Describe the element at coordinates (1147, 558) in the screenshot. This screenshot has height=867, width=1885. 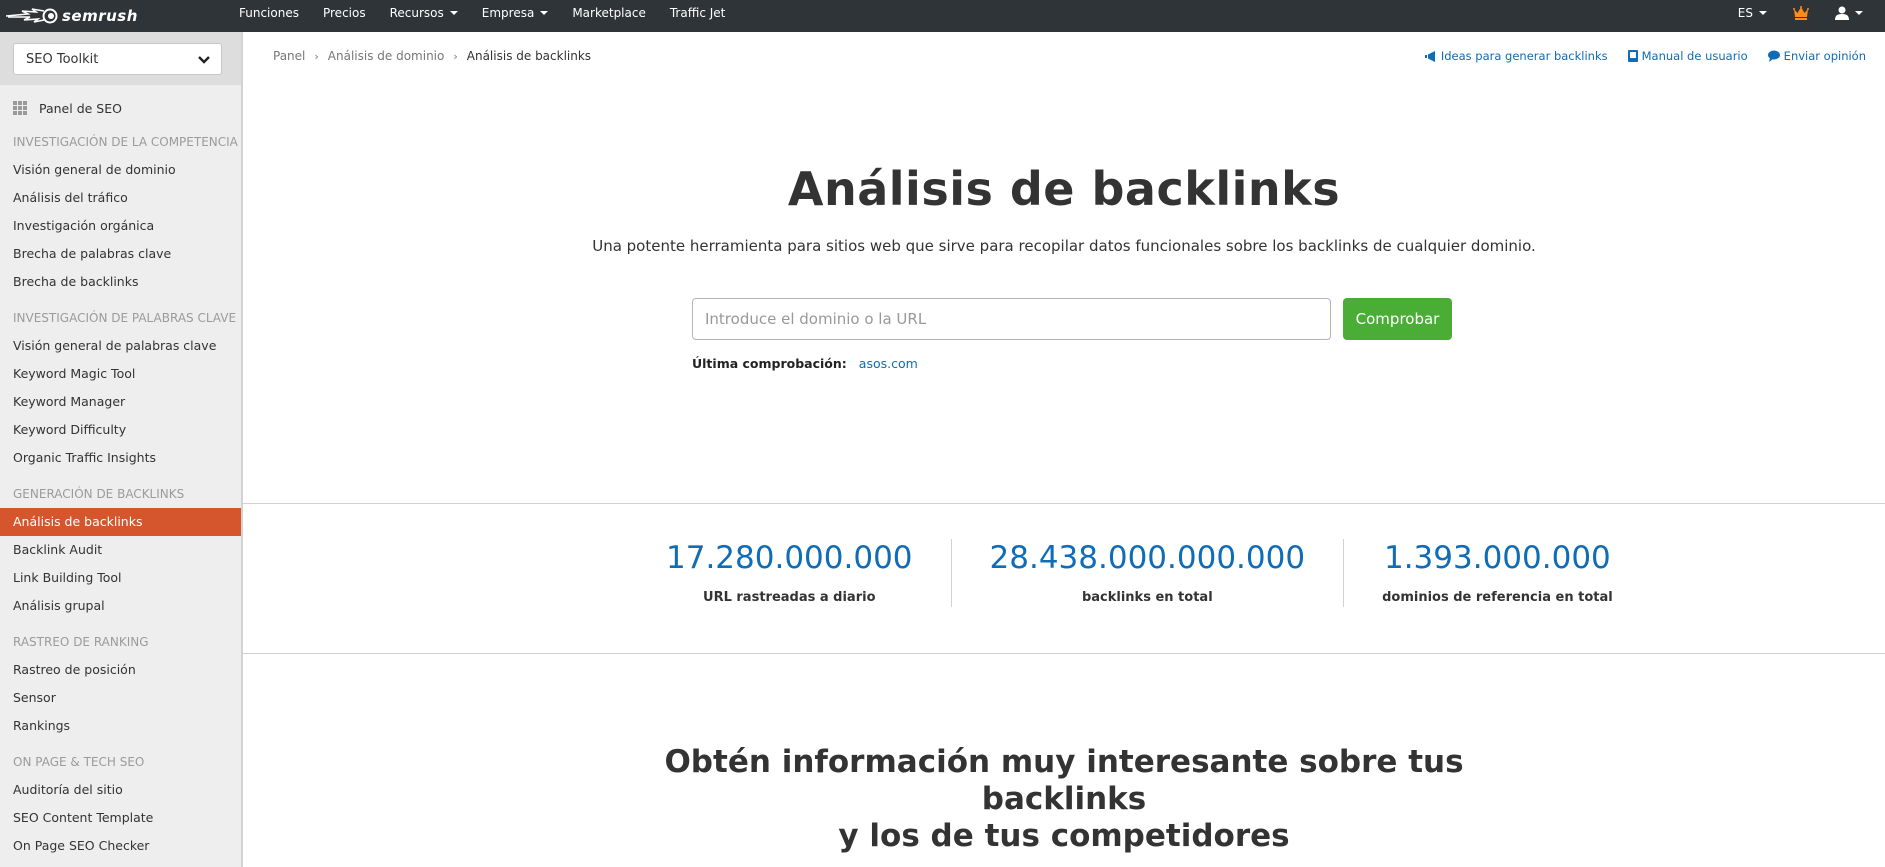
I see `stat-value: 28.438.000.000.000` at that location.